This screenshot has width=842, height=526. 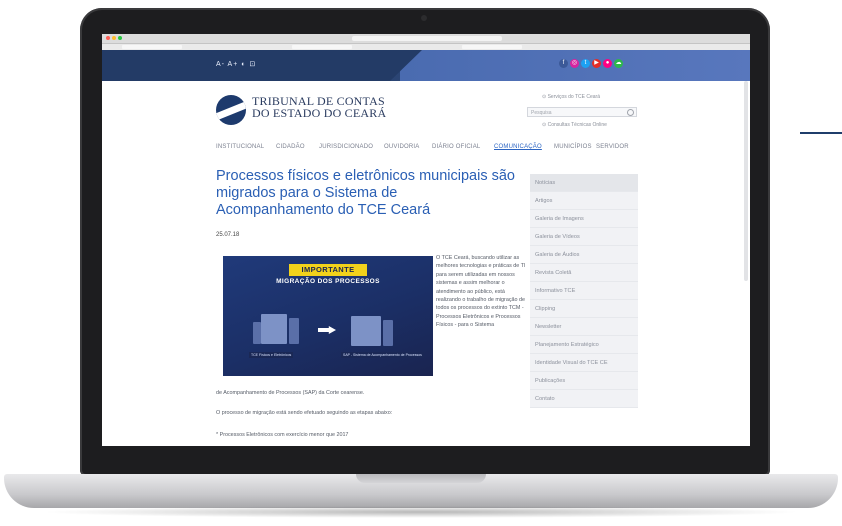 I want to click on sidebar-item: Galeria de Áudios, so click(x=584, y=255).